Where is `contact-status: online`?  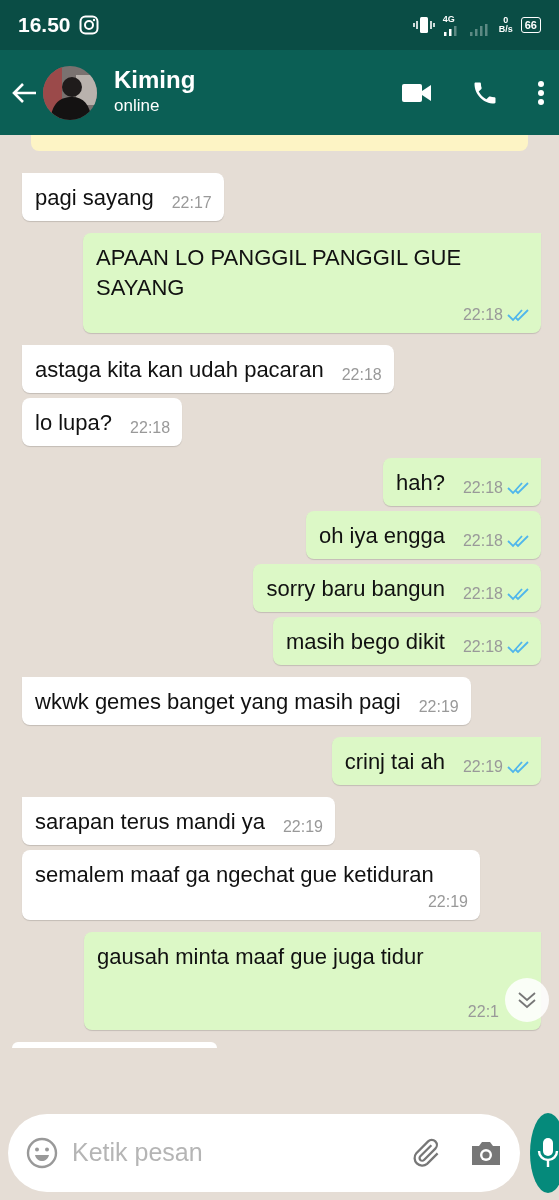 contact-status: online is located at coordinates (137, 105).